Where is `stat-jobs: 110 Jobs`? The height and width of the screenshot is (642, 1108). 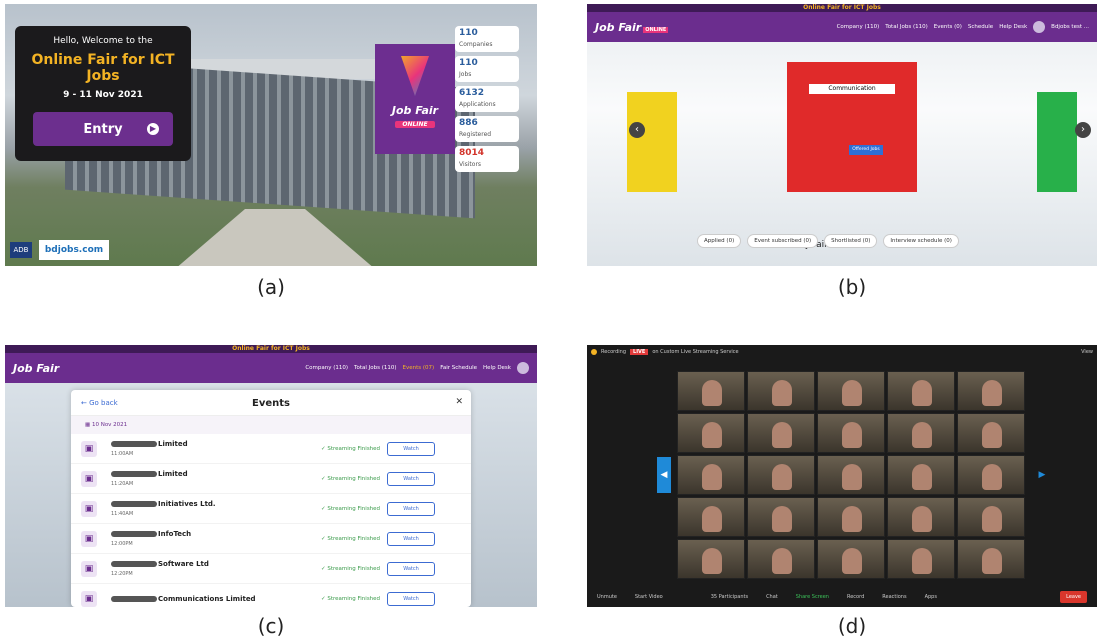 stat-jobs: 110 Jobs is located at coordinates (487, 69).